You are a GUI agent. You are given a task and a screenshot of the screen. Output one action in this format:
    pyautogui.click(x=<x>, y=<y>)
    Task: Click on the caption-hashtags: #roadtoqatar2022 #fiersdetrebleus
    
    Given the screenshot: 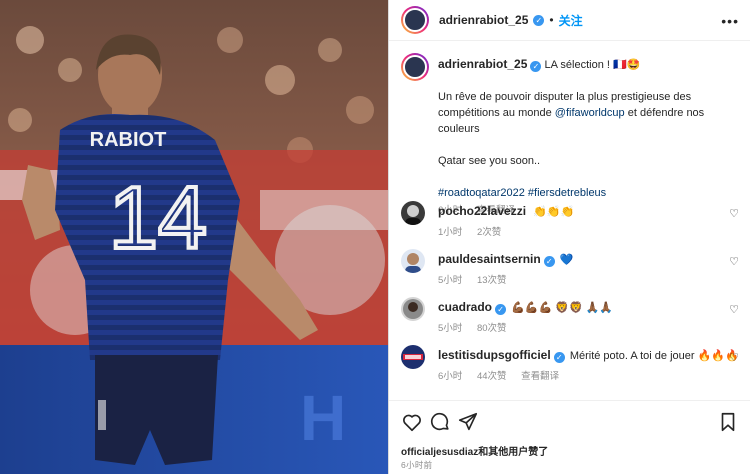 What is the action you would take?
    pyautogui.click(x=588, y=193)
    